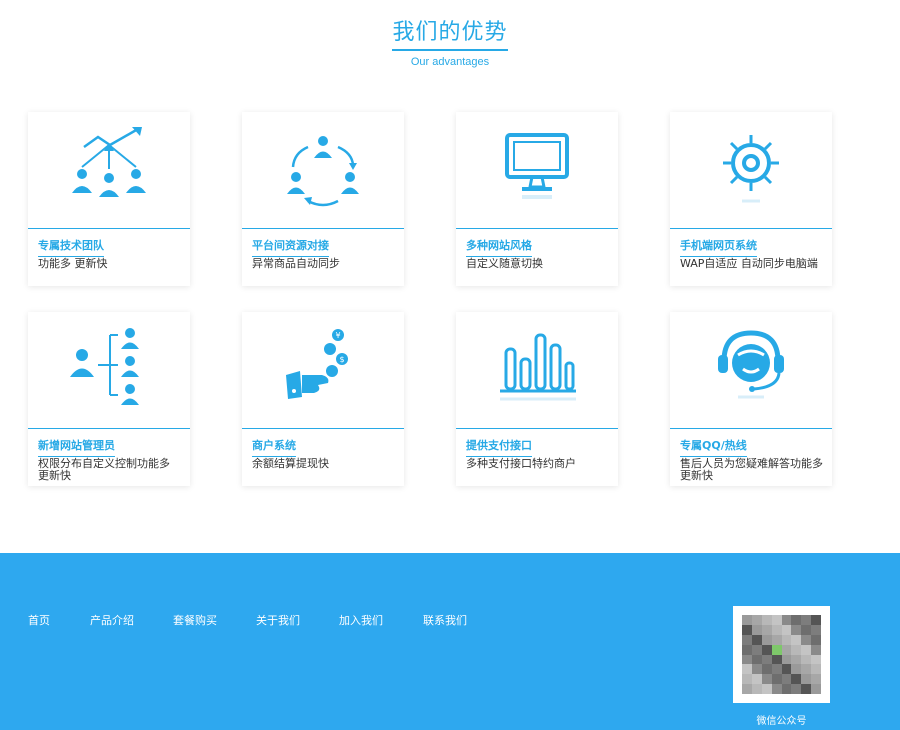 This screenshot has width=900, height=730. Describe the element at coordinates (296, 263) in the screenshot. I see `feature-desc: 异常商品自动同步` at that location.